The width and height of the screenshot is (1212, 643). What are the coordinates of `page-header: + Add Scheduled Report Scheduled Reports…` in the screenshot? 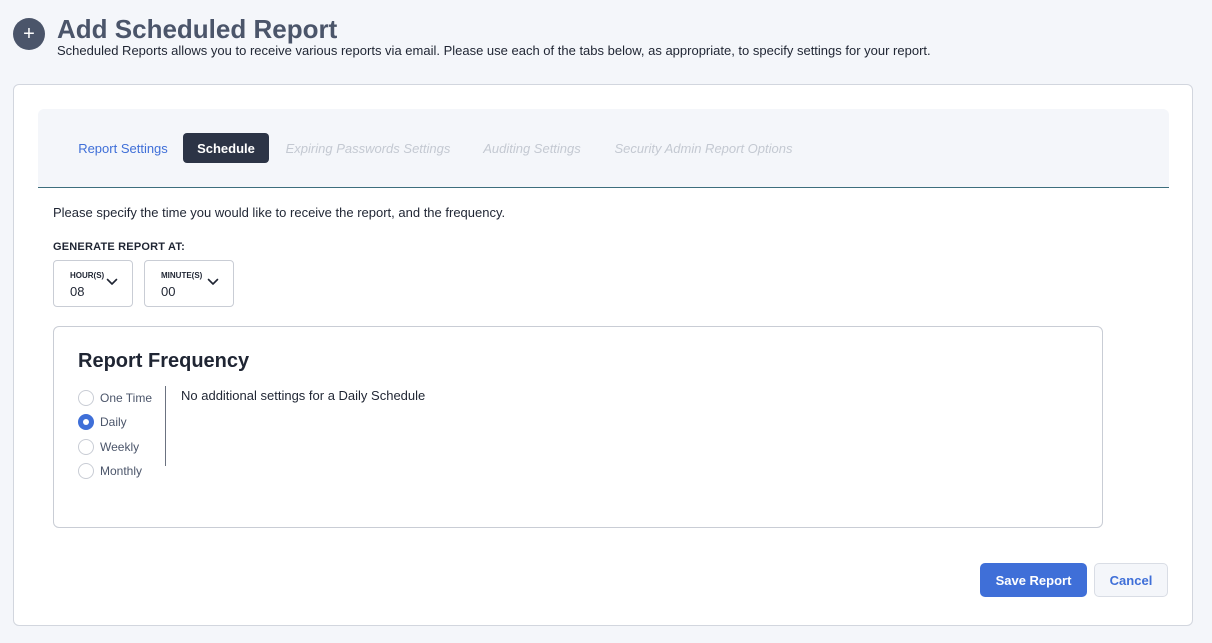 It's located at (603, 39).